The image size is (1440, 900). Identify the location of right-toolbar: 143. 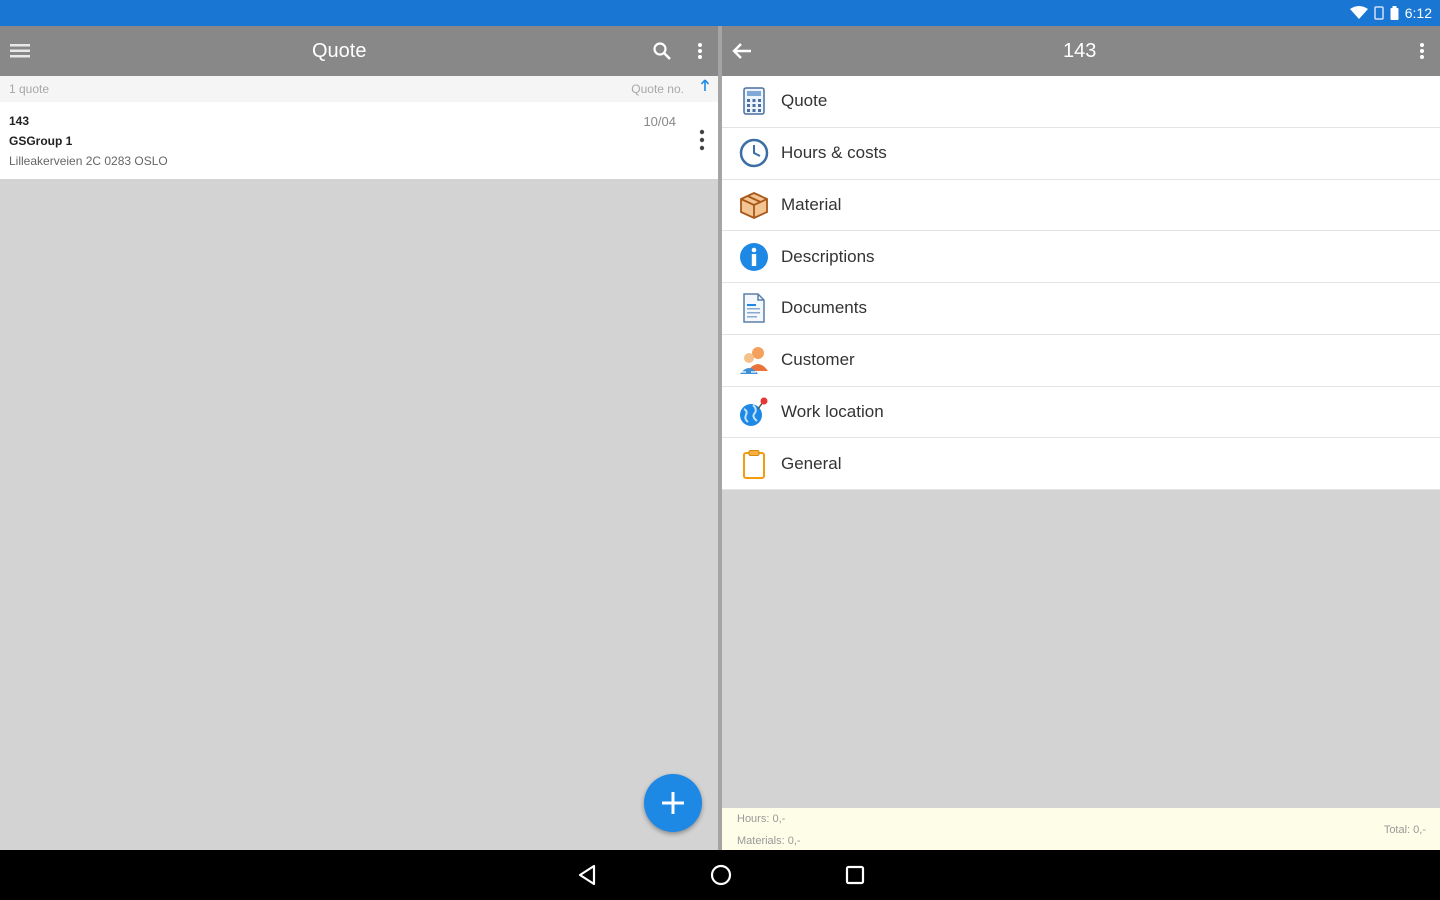
(1081, 51).